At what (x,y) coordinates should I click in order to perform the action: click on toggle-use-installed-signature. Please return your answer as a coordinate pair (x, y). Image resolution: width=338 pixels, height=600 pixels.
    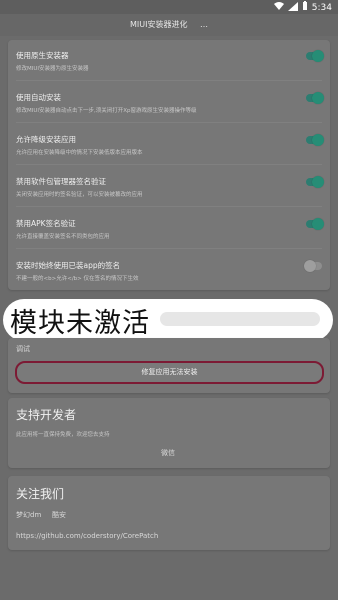
    Looking at the image, I should click on (313, 266).